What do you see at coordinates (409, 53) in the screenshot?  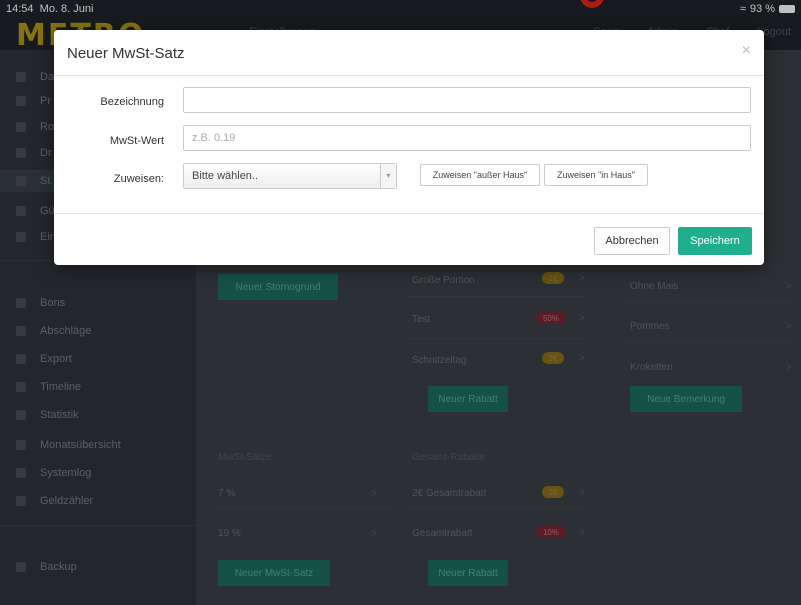 I see `modal-header: Neuer MwSt-Satz ×` at bounding box center [409, 53].